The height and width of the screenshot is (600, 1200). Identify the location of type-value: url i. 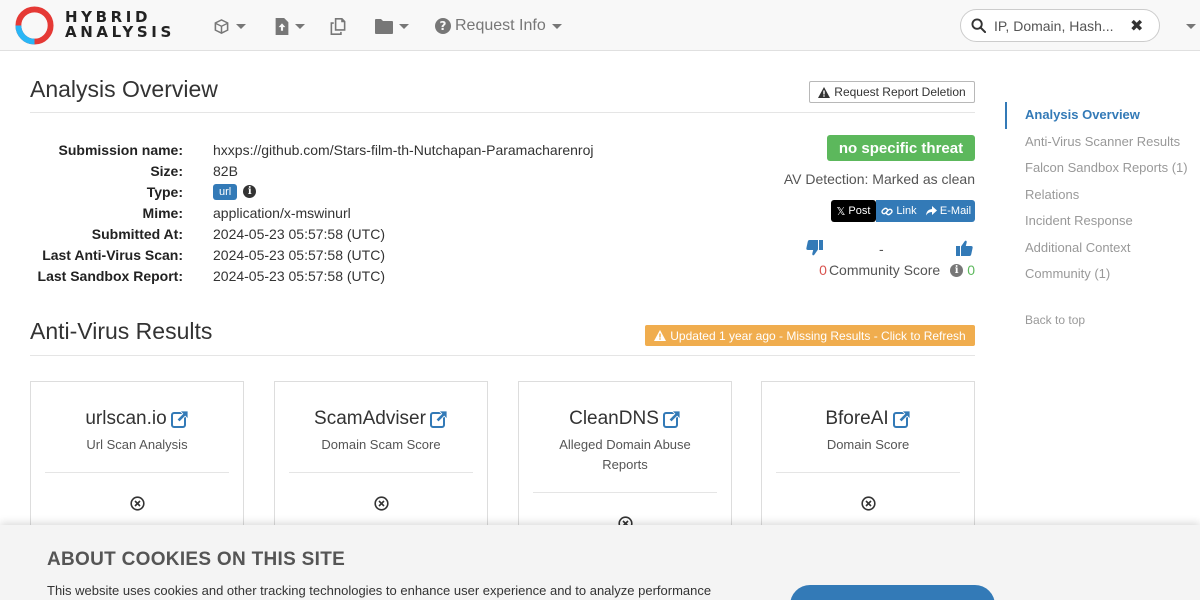
(235, 191).